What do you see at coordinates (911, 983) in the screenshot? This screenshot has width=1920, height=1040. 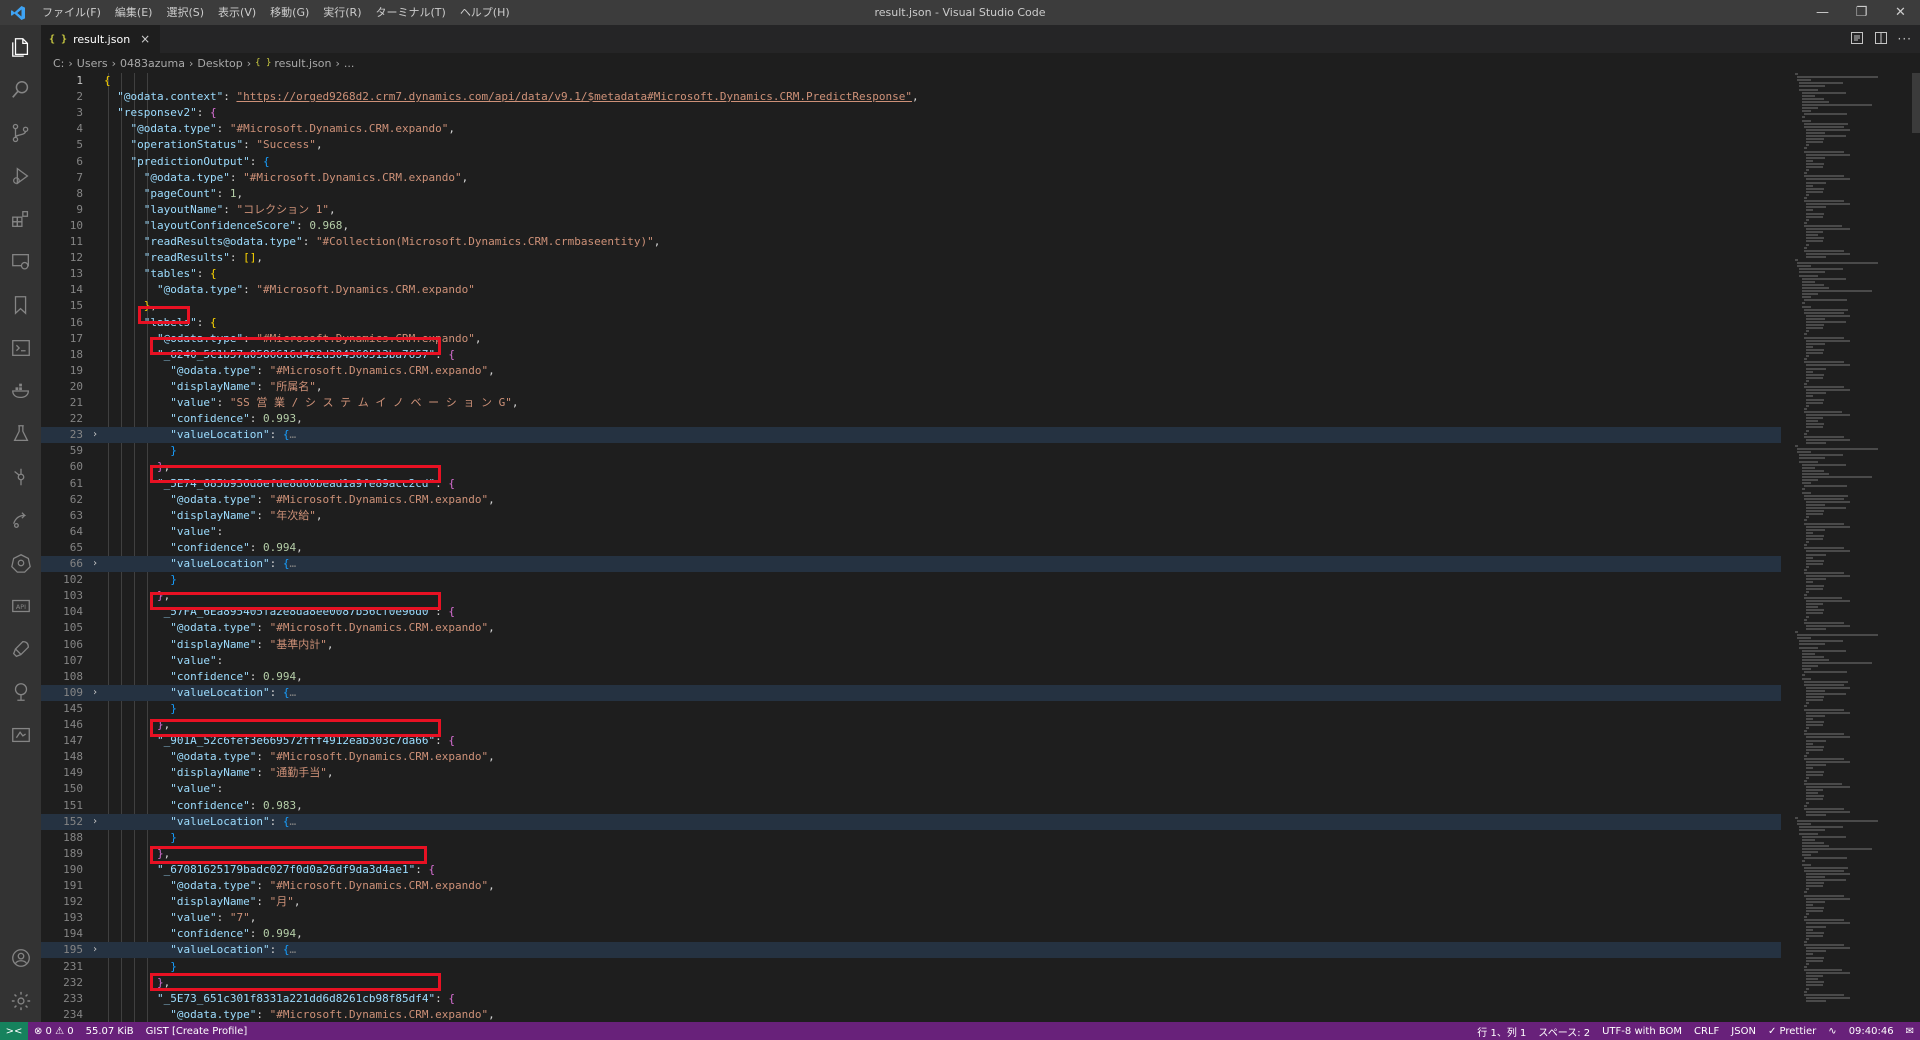 I see `code-line: 232 },` at bounding box center [911, 983].